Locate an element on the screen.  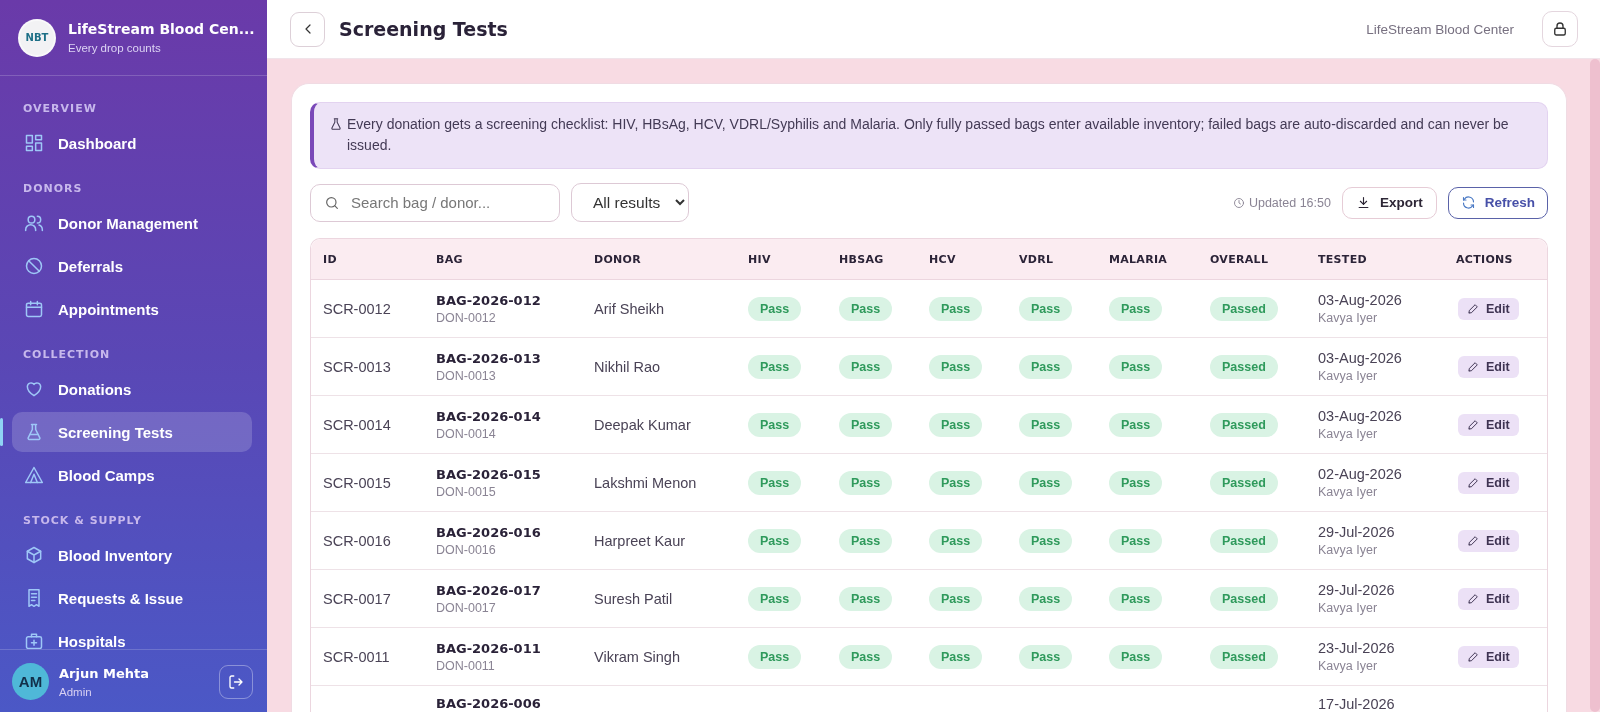
tested-date: 23-Jul-2026 is located at coordinates (1356, 648).